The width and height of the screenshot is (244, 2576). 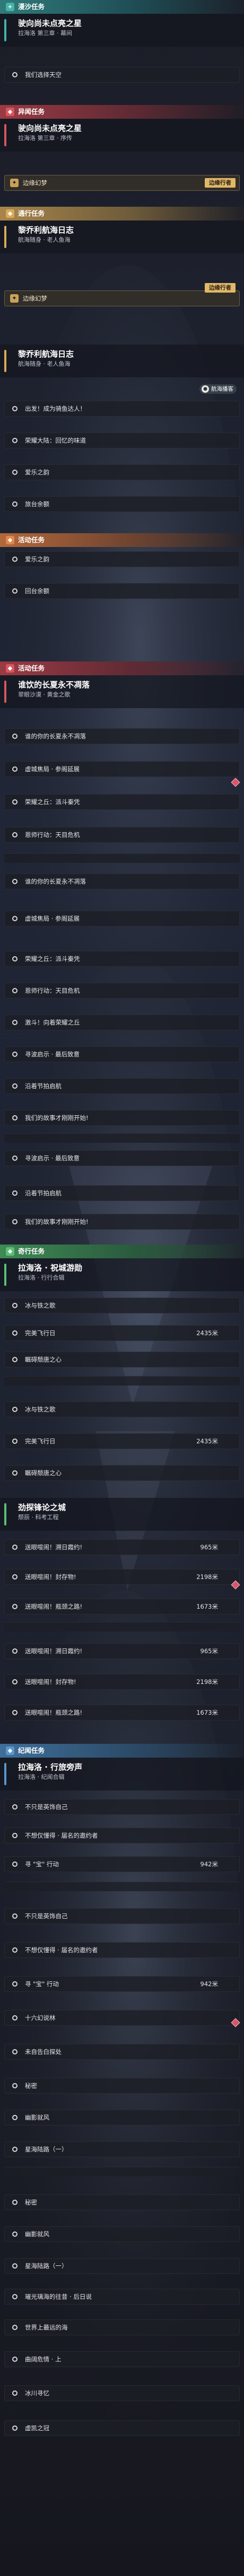 What do you see at coordinates (122, 591) in the screenshot?
I see `quest-step: 回台余额` at bounding box center [122, 591].